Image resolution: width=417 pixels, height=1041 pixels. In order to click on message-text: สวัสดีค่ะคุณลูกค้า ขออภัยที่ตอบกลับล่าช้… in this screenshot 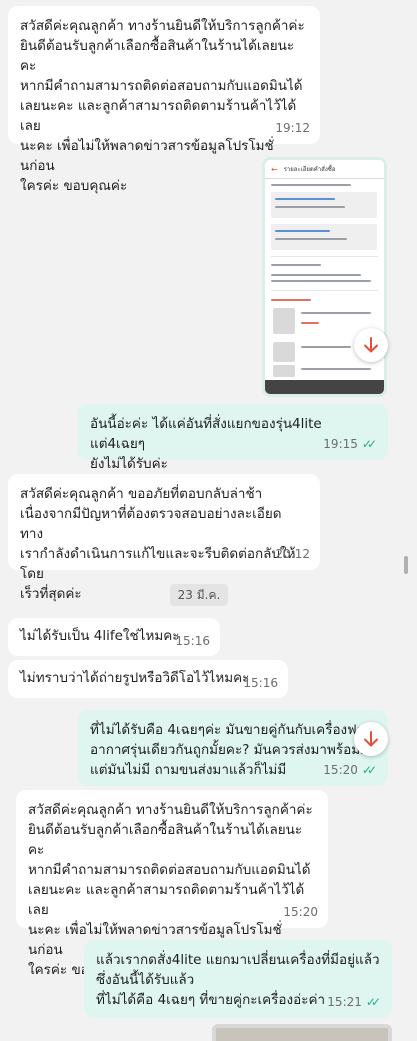, I will do `click(158, 544)`.